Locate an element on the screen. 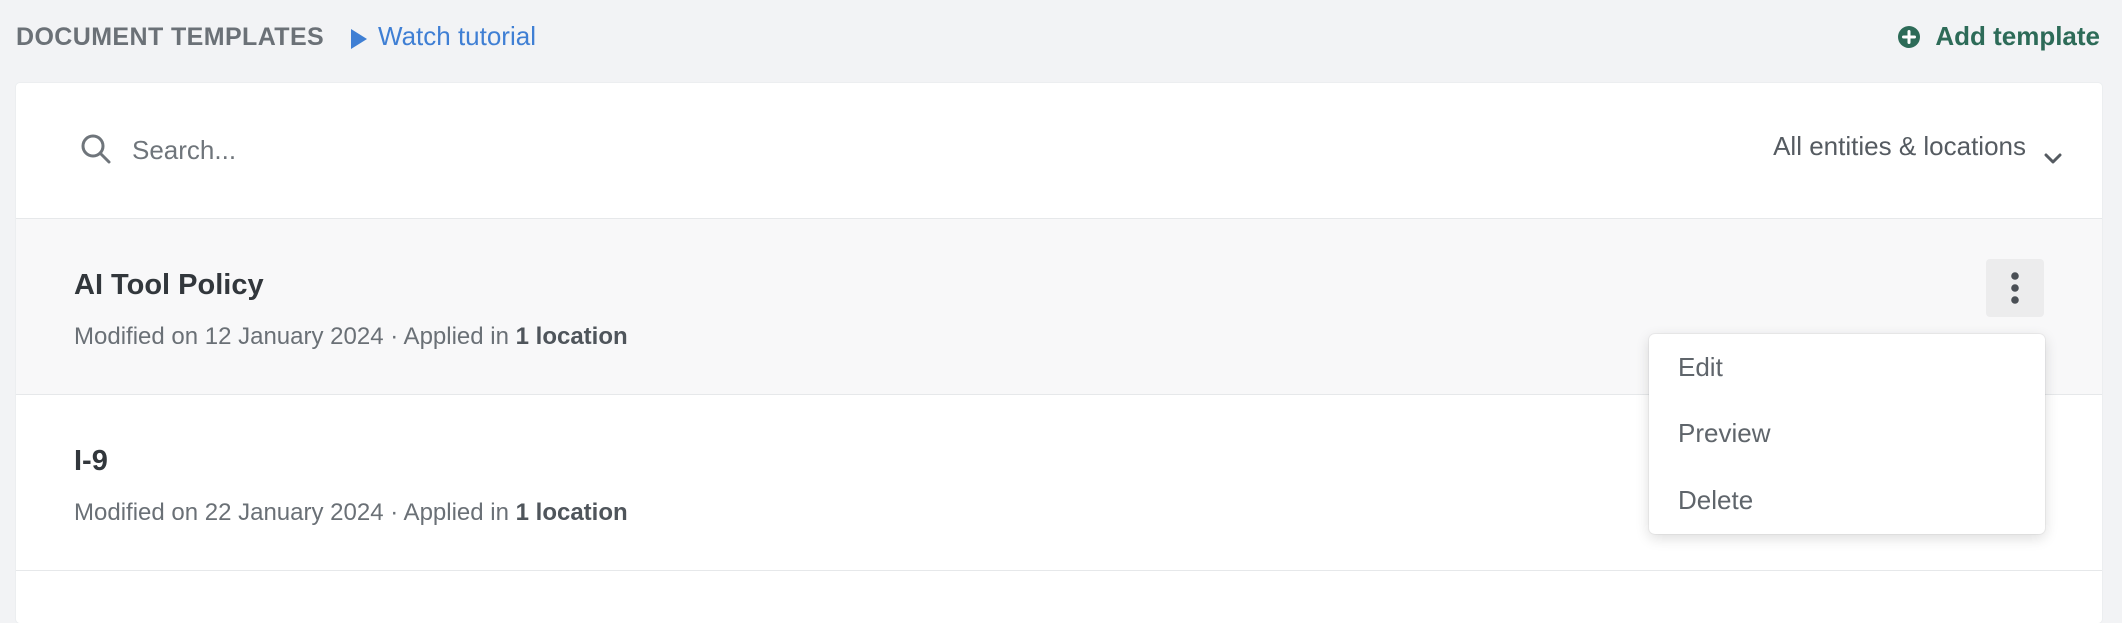  add-template-label: Add template is located at coordinates (2017, 36).